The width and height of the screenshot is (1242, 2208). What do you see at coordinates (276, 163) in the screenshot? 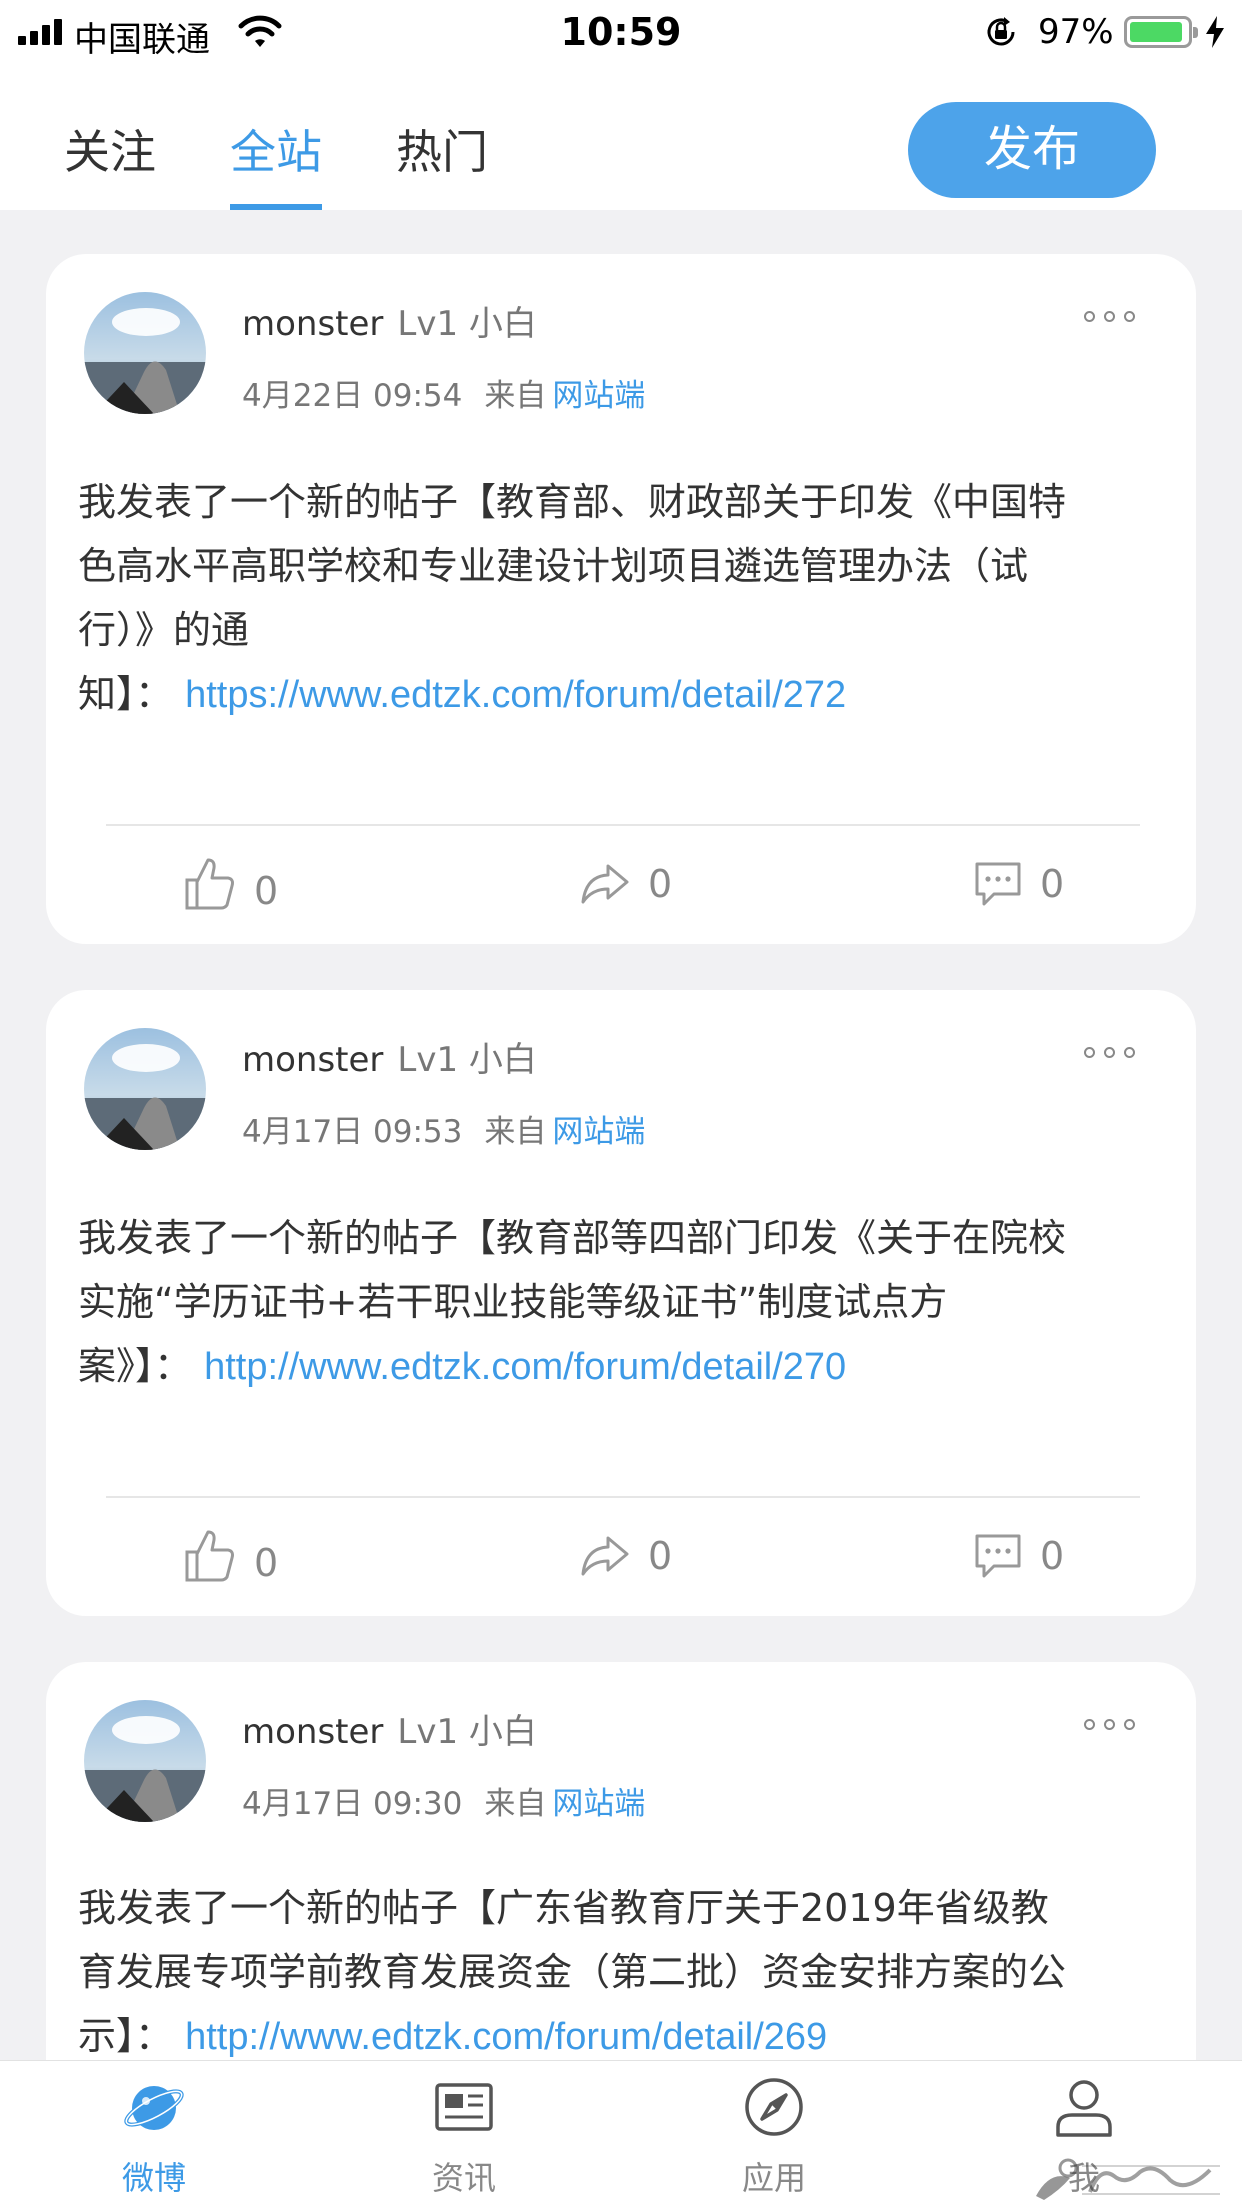
I see `tab-all-site: 全站` at bounding box center [276, 163].